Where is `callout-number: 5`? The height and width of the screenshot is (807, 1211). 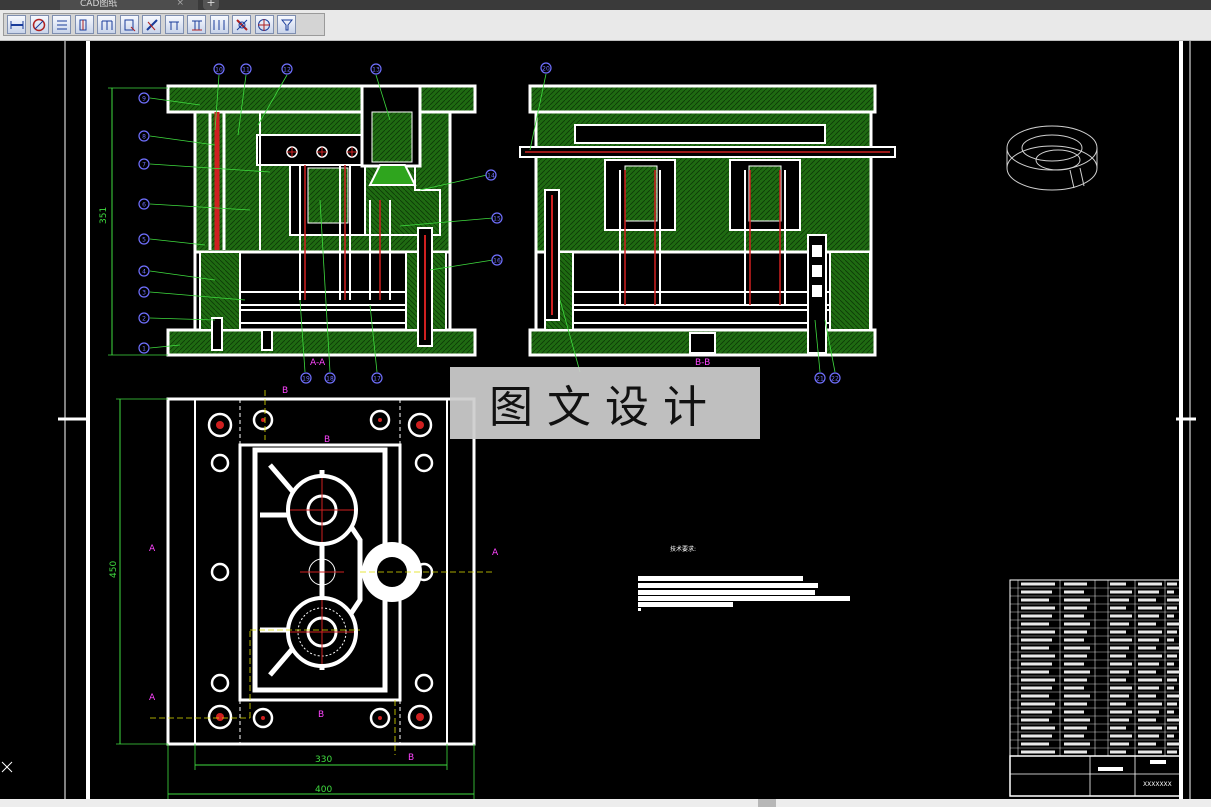 callout-number: 5 is located at coordinates (144, 240).